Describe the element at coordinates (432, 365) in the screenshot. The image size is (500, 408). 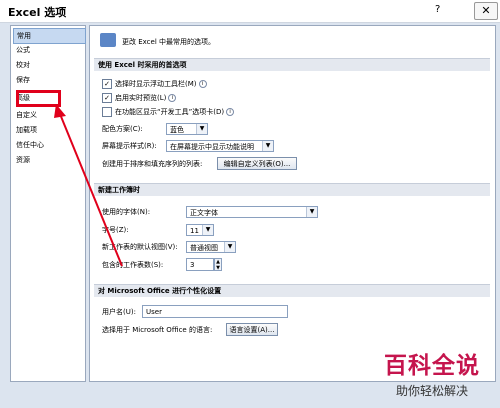
I see `watermark-title: 百科全说` at that location.